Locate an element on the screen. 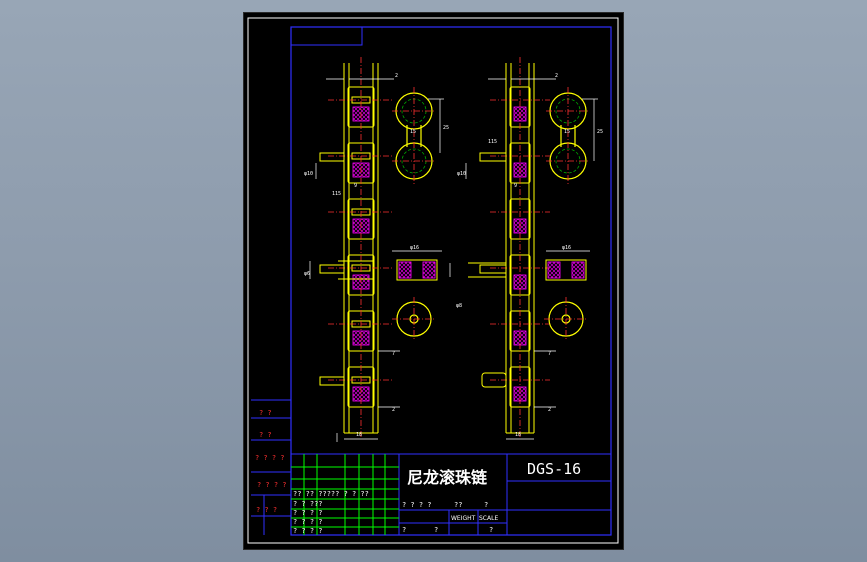 This screenshot has width=867, height=562. dim-label: φ8 is located at coordinates (459, 306).